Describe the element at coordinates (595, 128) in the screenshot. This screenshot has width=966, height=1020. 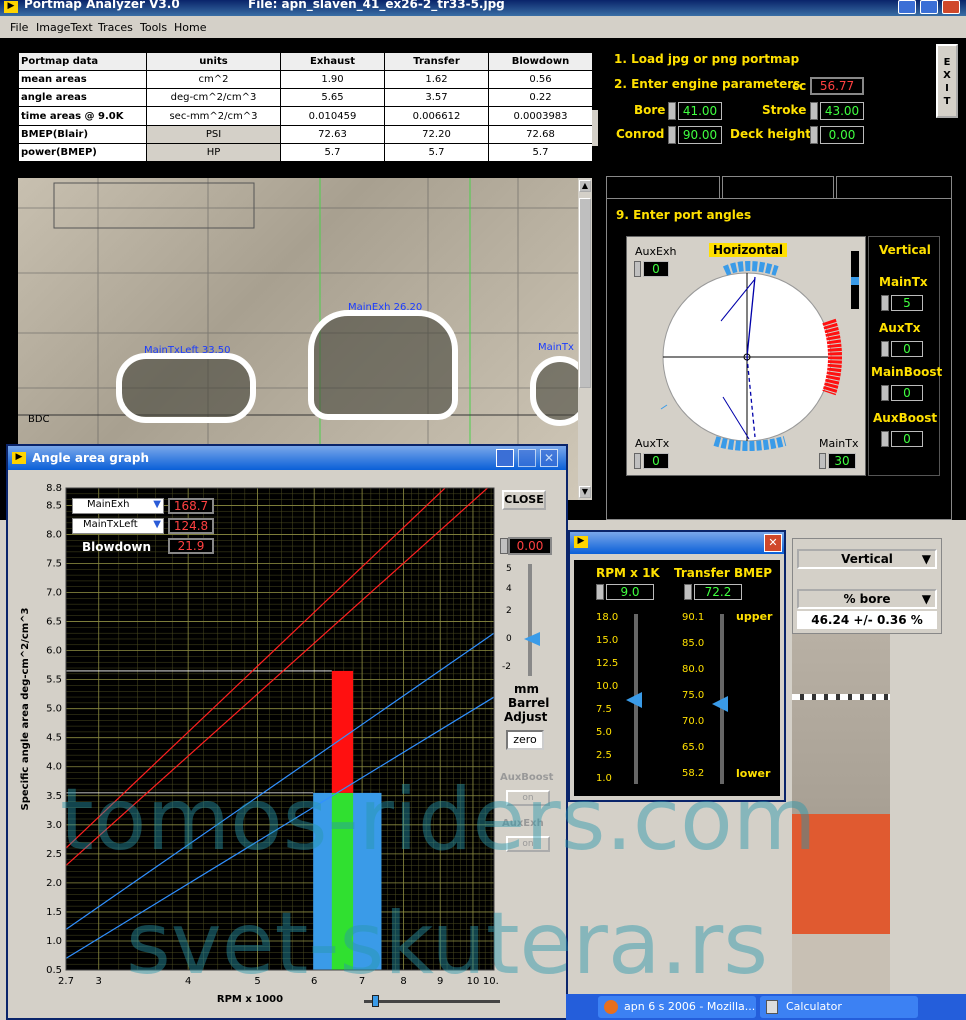
I see `splitter-handle` at that location.